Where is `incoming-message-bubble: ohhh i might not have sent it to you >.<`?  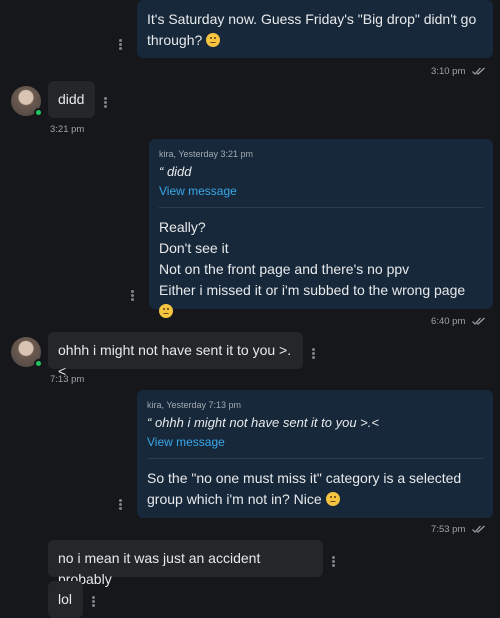 incoming-message-bubble: ohhh i might not have sent it to you >.< is located at coordinates (175, 355).